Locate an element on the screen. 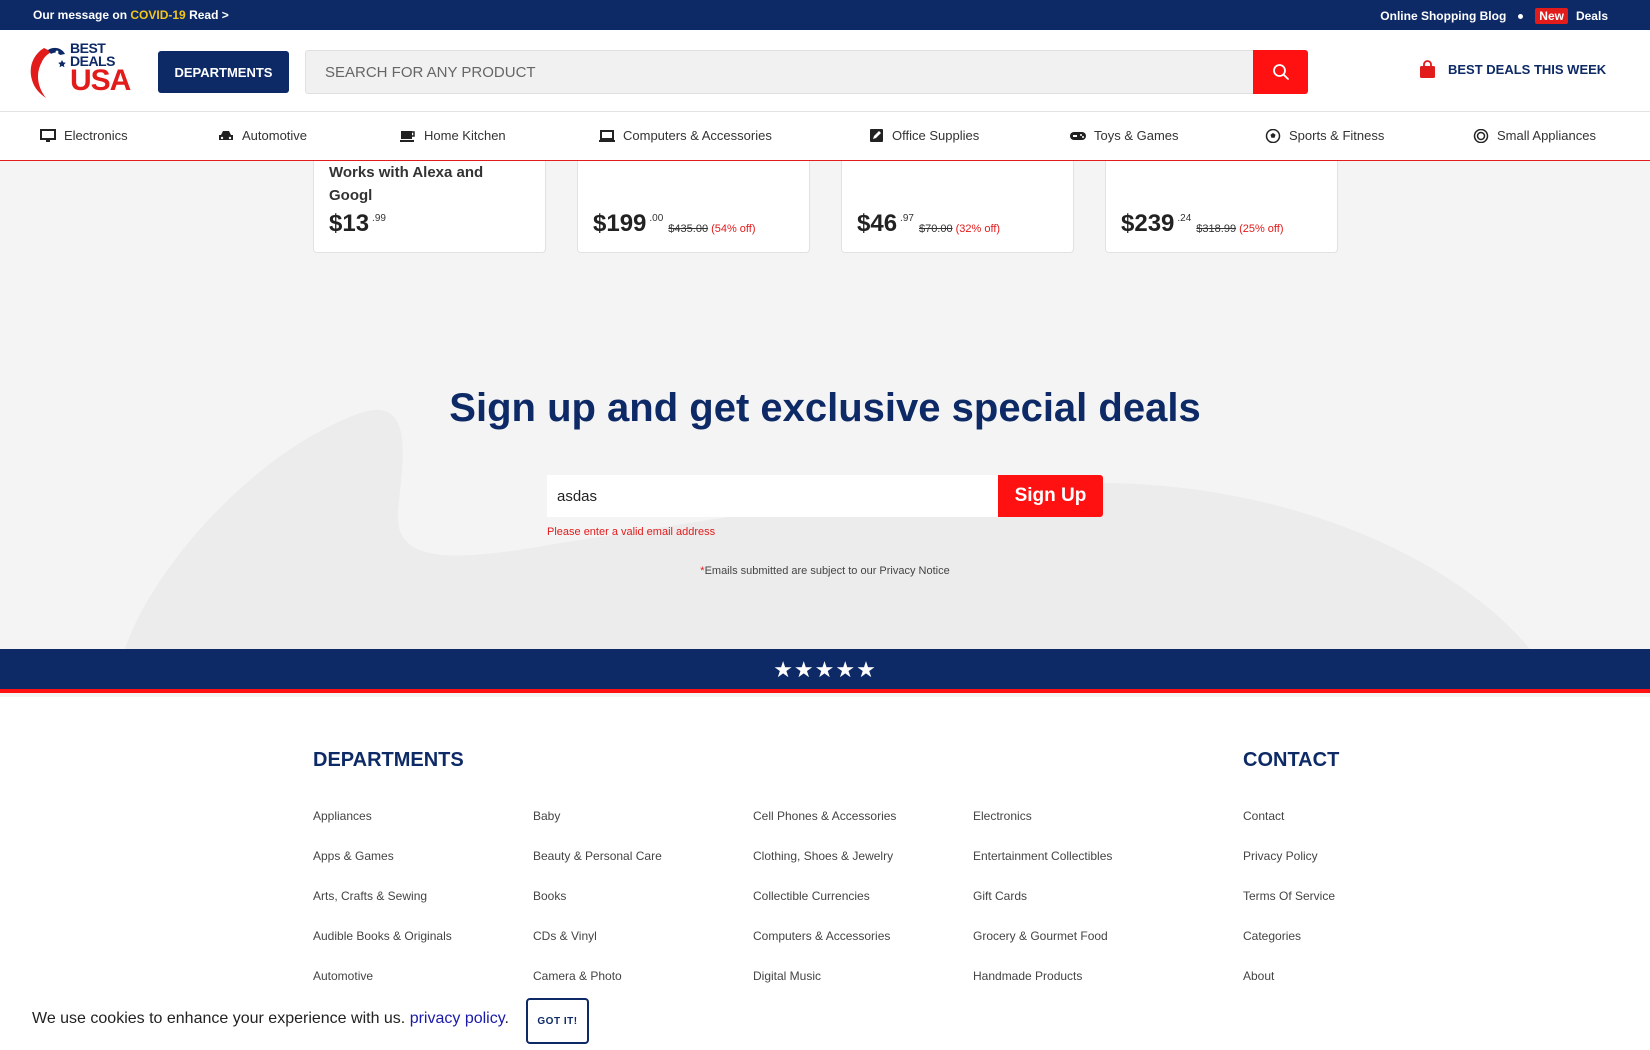 This screenshot has height=1050, width=1650. category-small-appliances: Small Appliances is located at coordinates (1534, 135).